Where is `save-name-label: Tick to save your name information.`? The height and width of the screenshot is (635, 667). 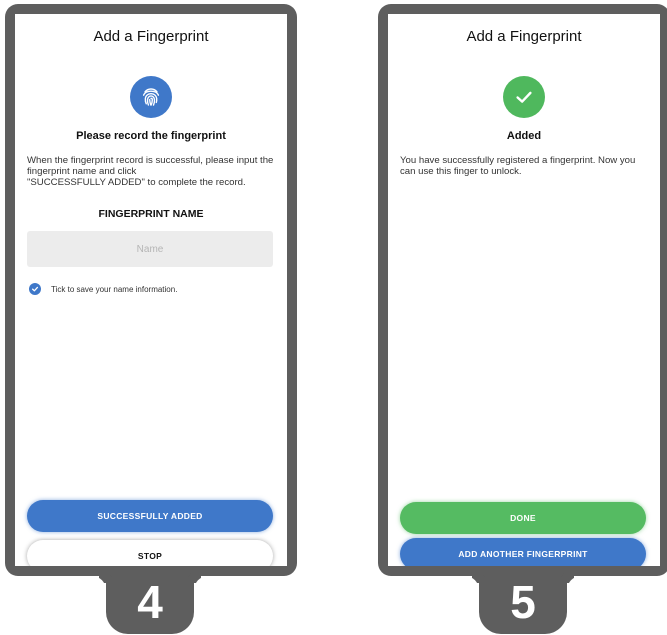 save-name-label: Tick to save your name information. is located at coordinates (114, 289).